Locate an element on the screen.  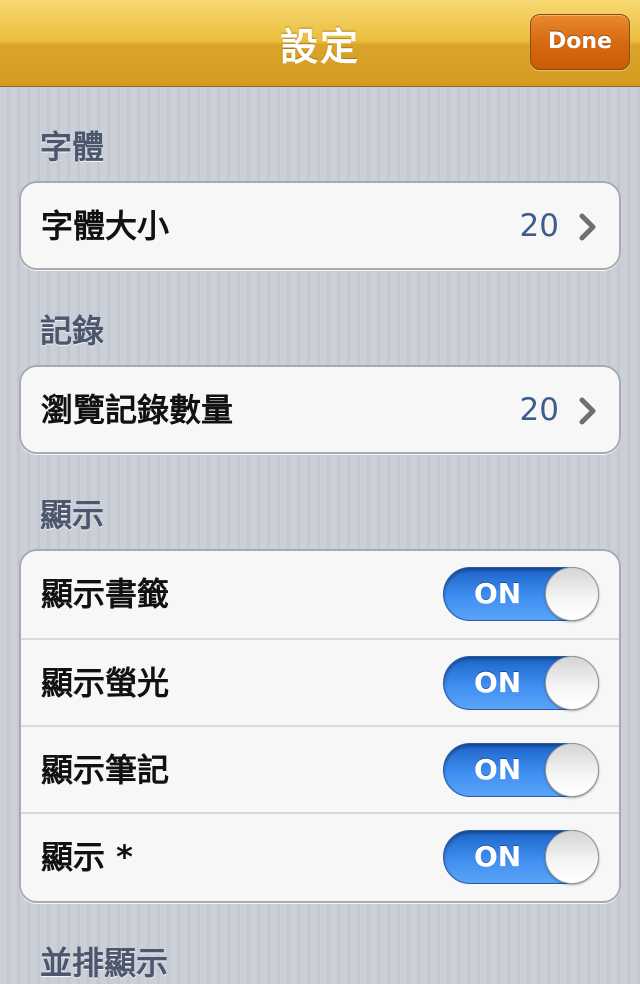
history-count-value: 20 is located at coordinates (539, 410).